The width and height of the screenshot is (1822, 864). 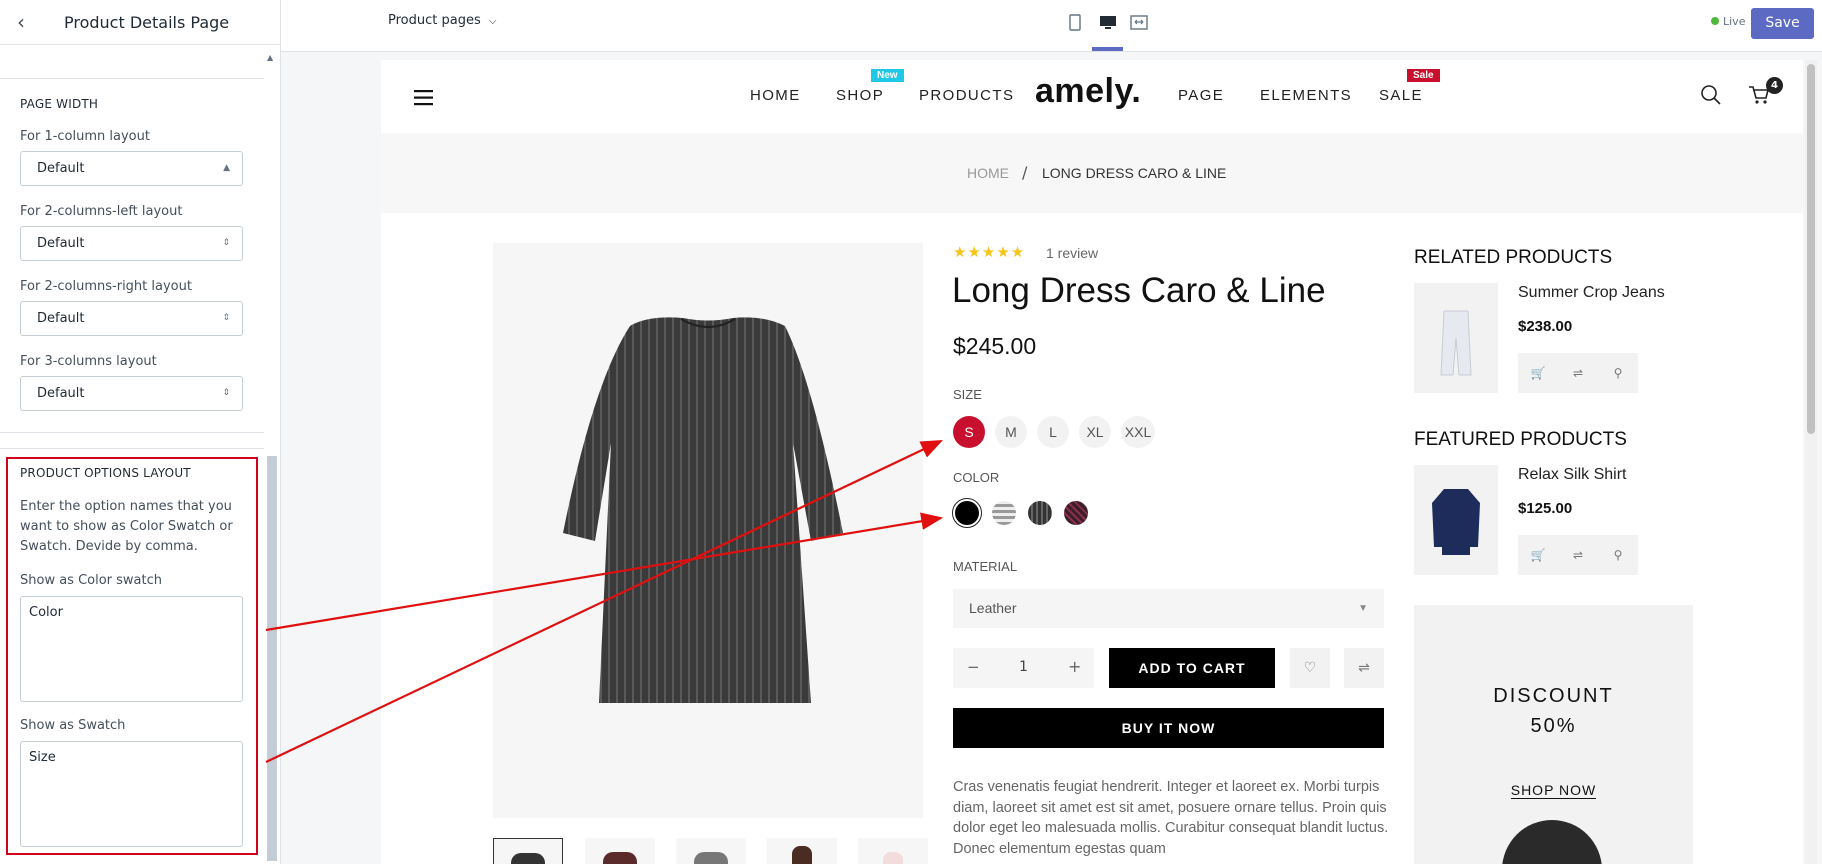 I want to click on promo-cta-wrap: SHOP NOW, so click(x=1553, y=789).